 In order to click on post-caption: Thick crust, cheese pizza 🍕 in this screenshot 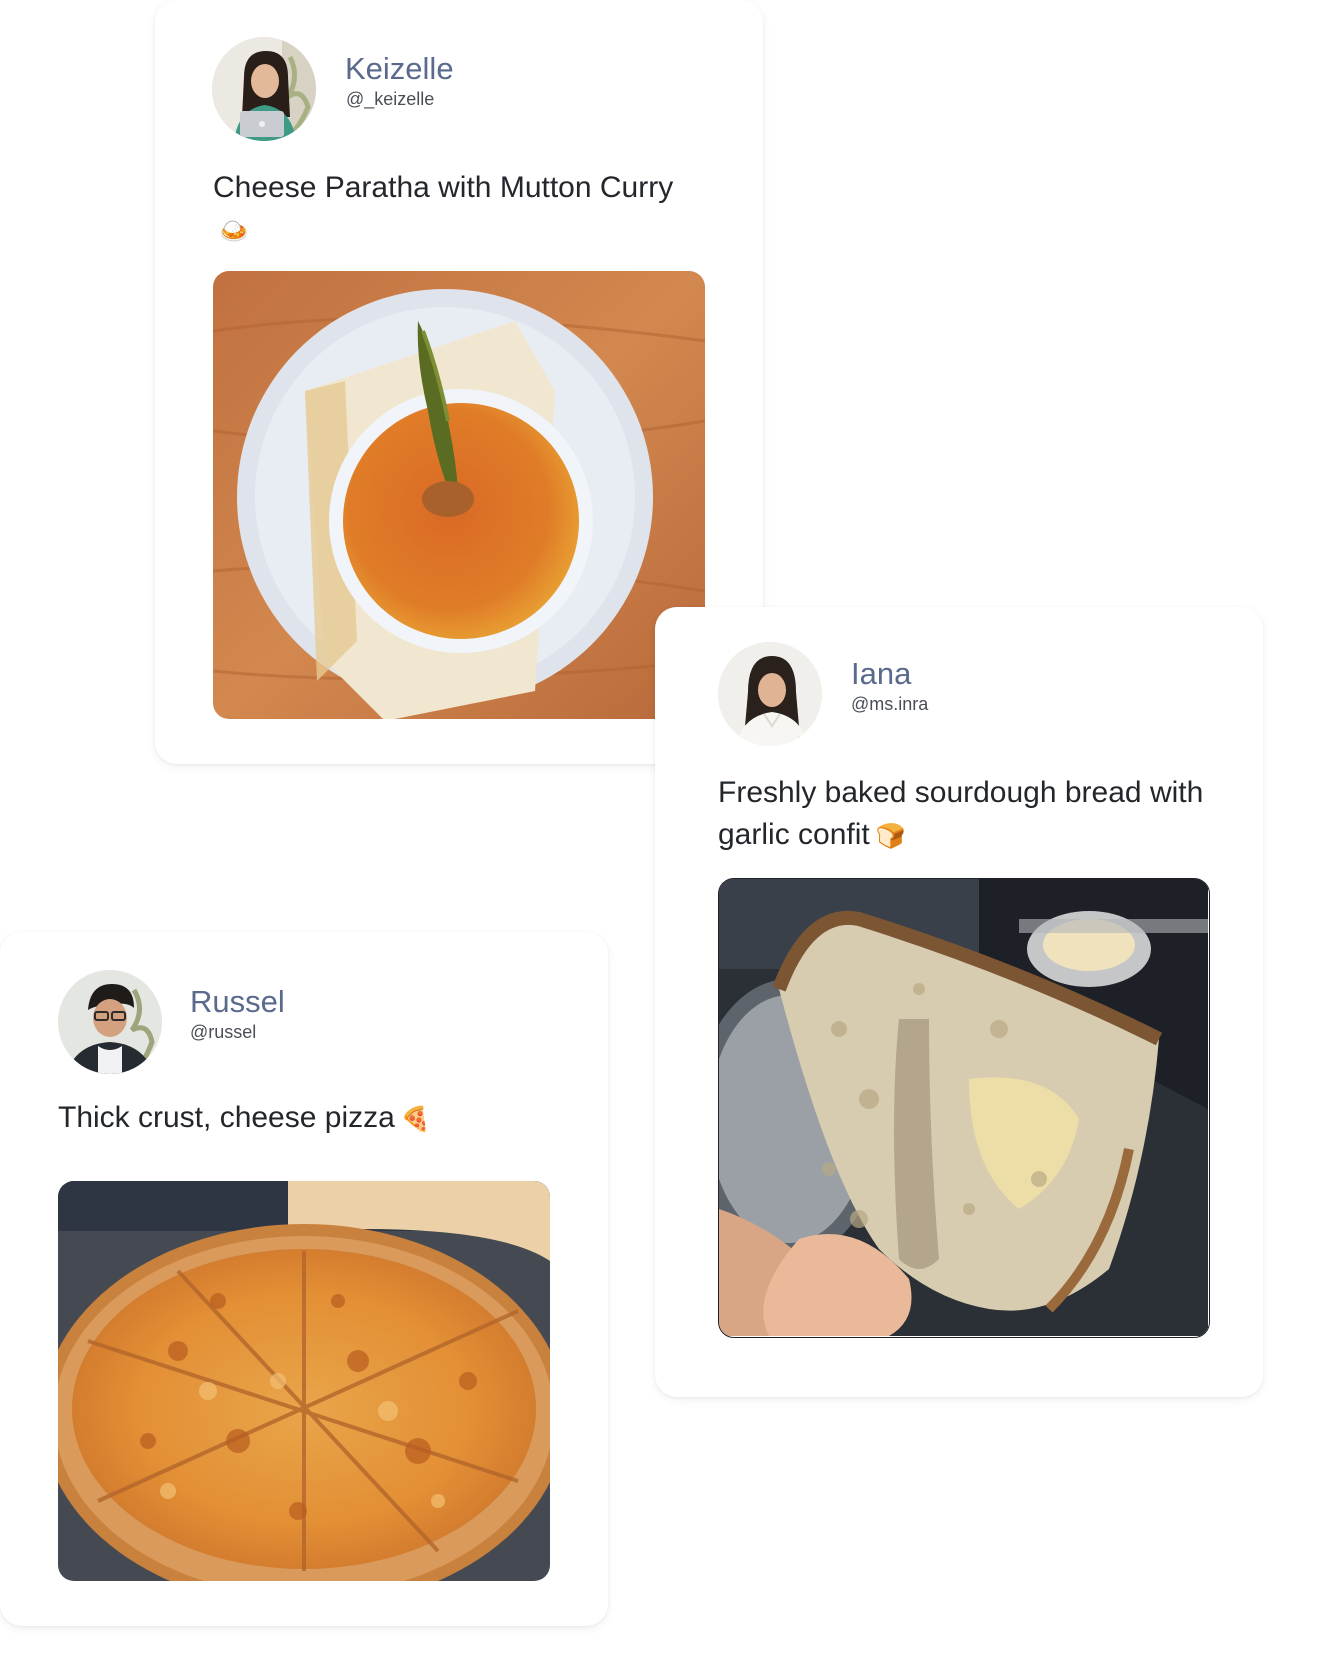, I will do `click(308, 1118)`.